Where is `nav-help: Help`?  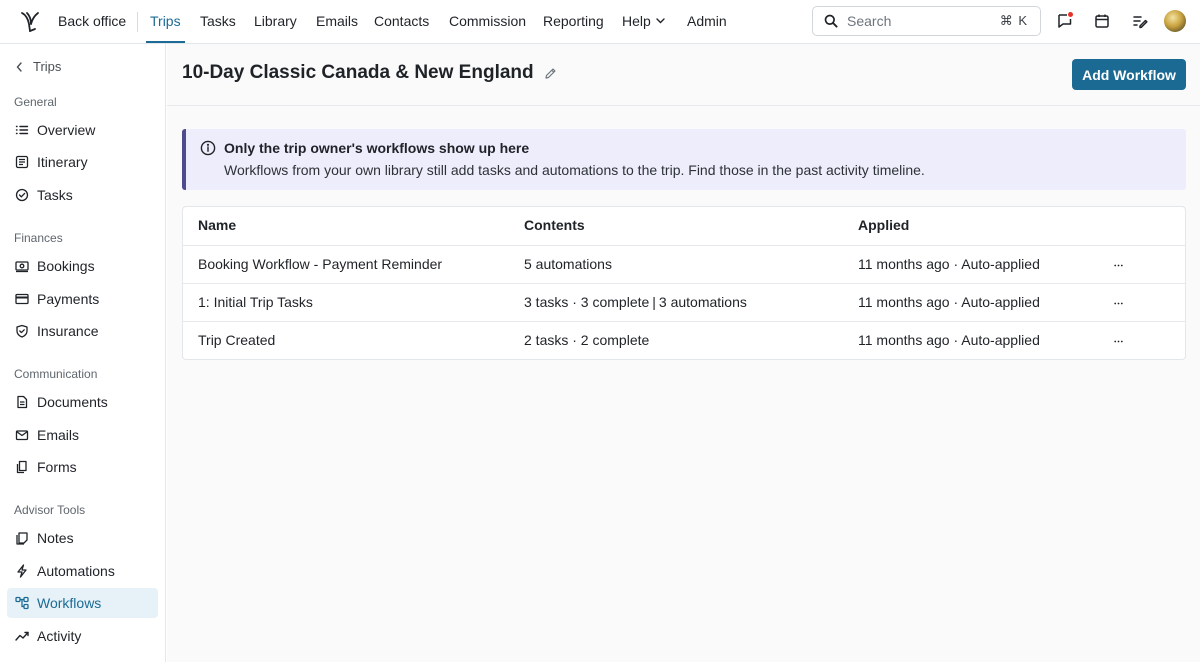
nav-help: Help is located at coordinates (643, 21).